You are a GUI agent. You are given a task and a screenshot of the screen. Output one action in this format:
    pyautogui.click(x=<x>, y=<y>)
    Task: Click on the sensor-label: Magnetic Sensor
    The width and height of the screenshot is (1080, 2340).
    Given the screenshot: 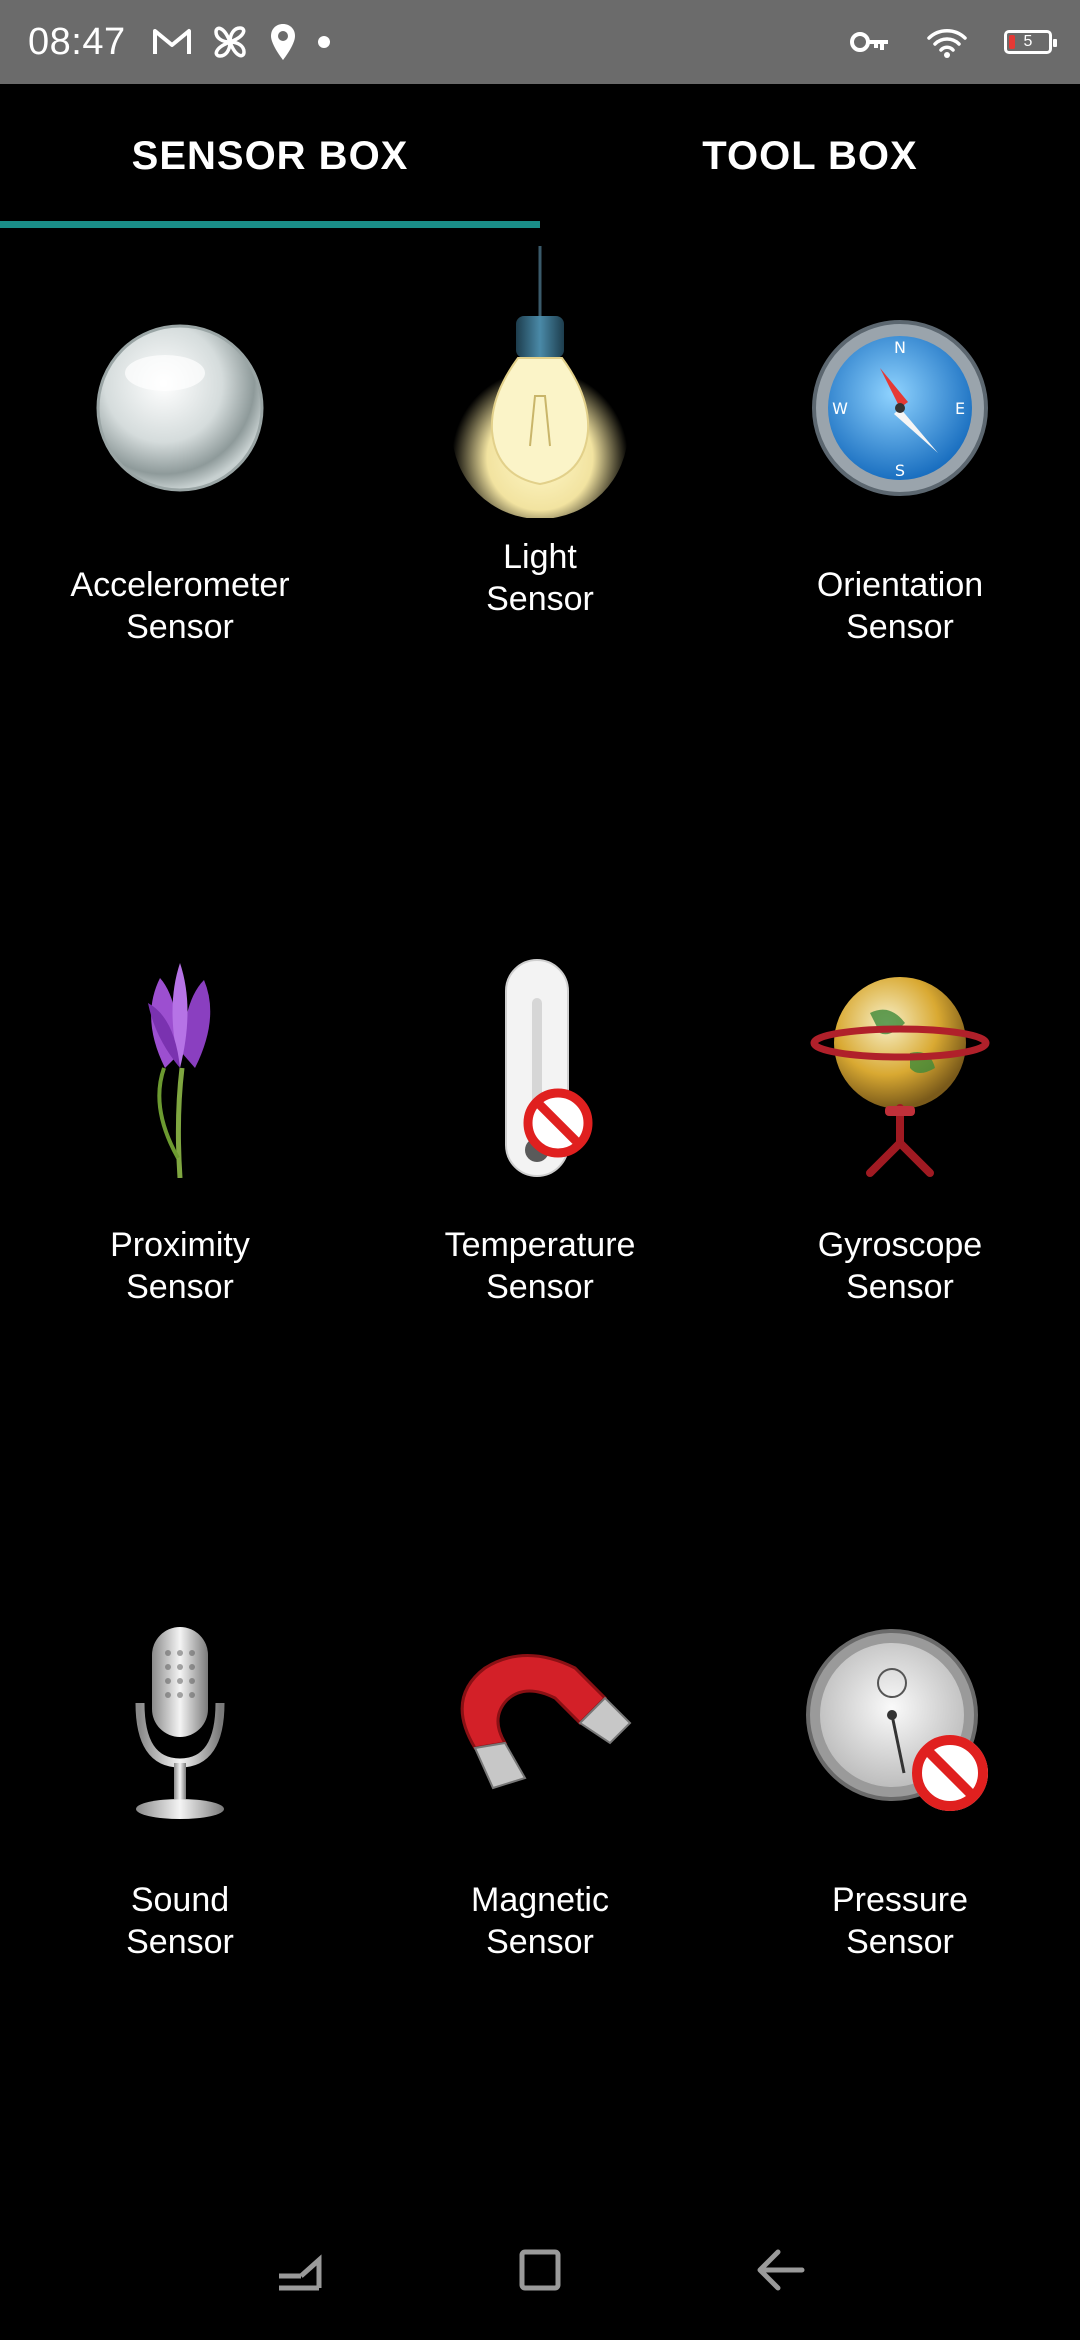 What is the action you would take?
    pyautogui.click(x=540, y=1921)
    